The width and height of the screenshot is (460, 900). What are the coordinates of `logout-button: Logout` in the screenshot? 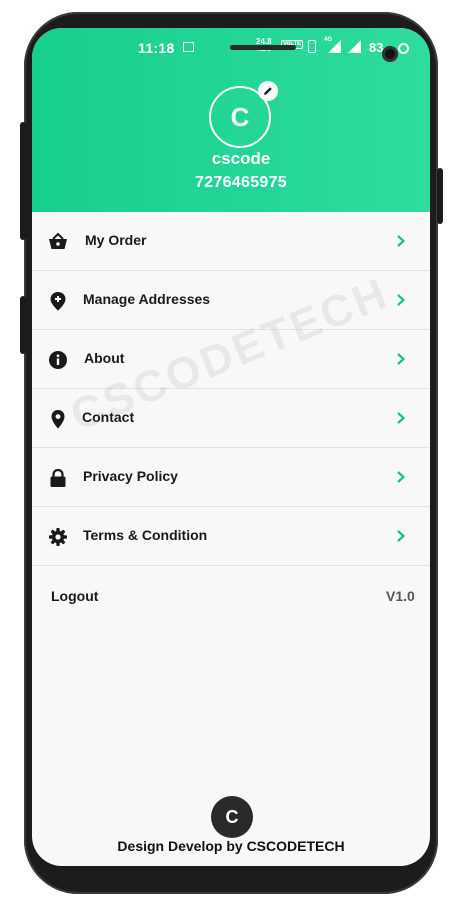 It's located at (74, 596).